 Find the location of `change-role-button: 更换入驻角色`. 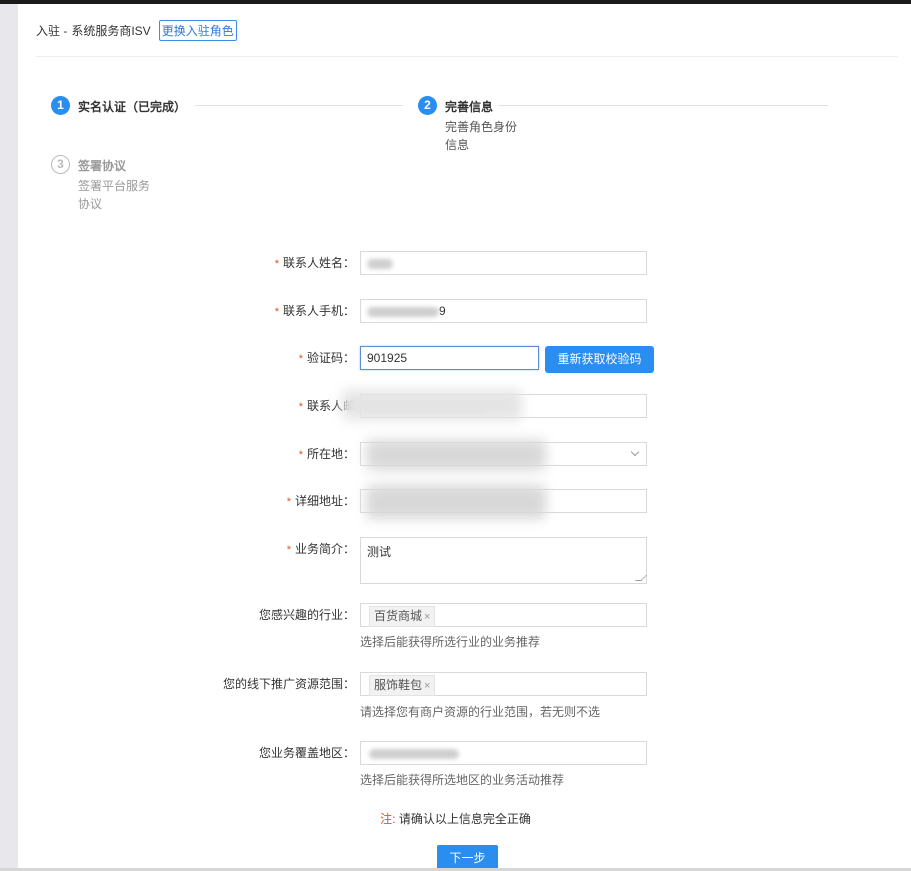

change-role-button: 更换入驻角色 is located at coordinates (197, 30).